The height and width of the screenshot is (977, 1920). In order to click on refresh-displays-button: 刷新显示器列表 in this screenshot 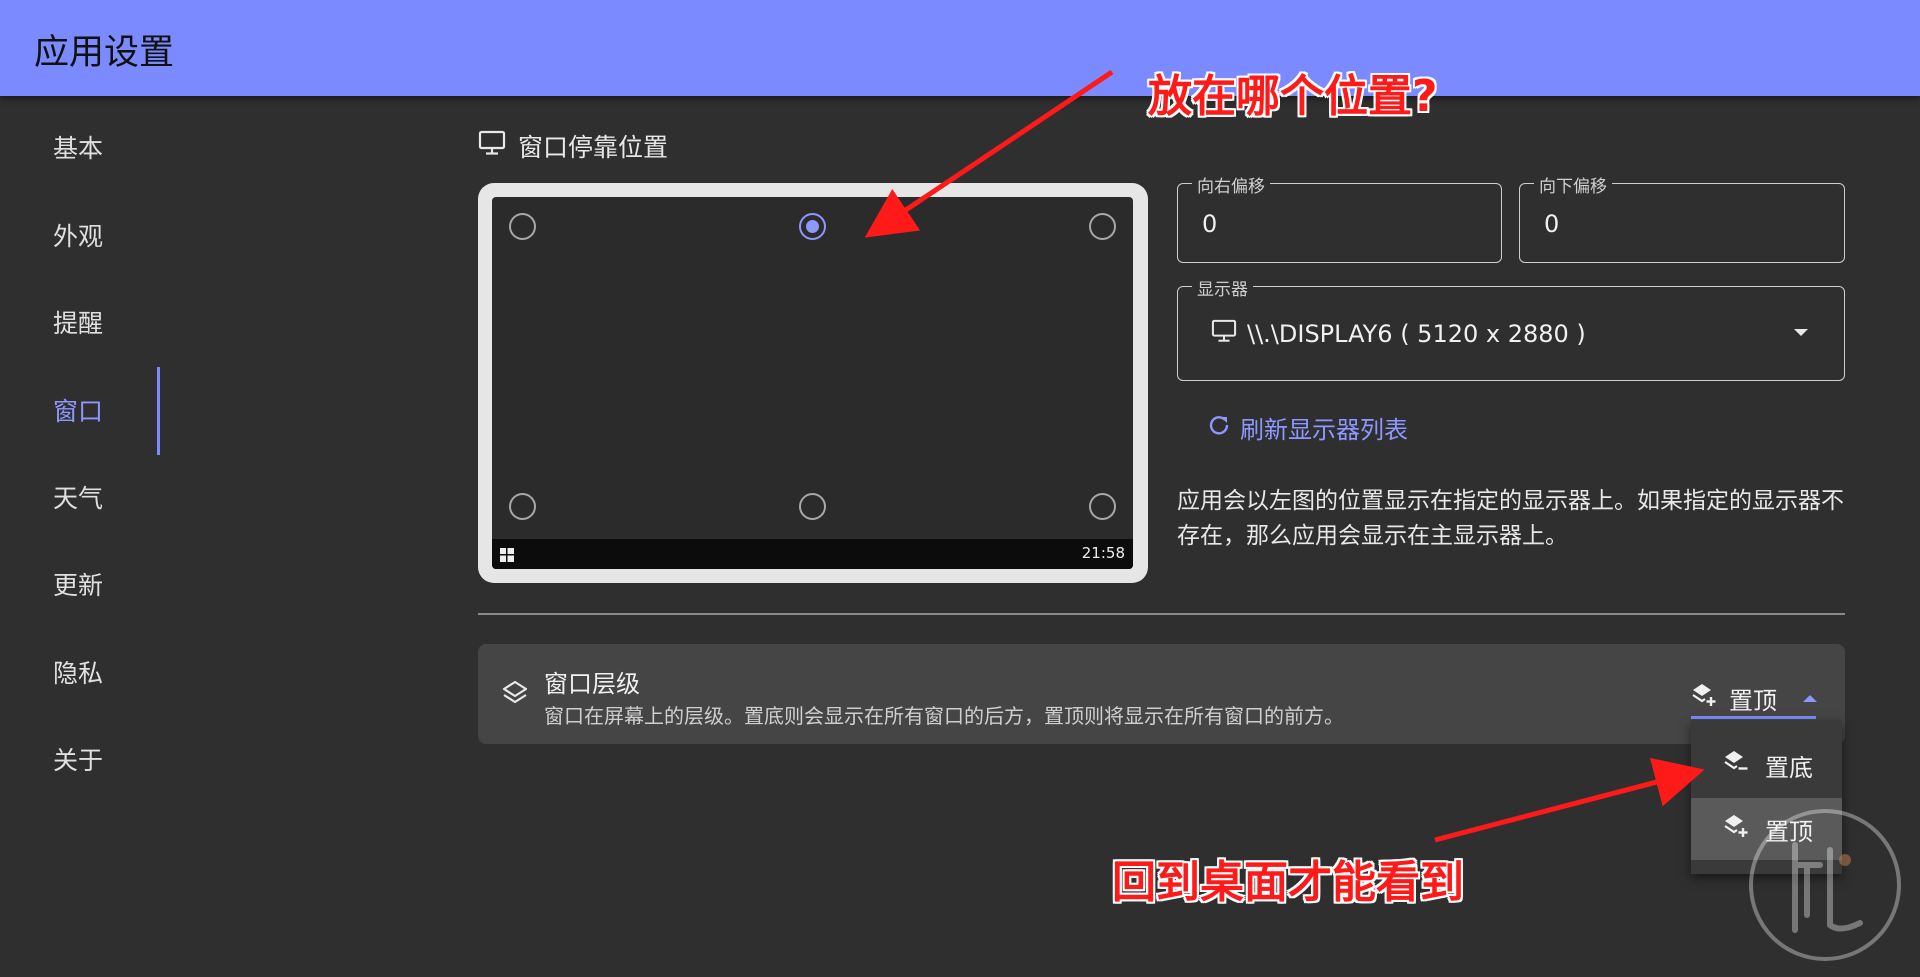, I will do `click(1308, 427)`.